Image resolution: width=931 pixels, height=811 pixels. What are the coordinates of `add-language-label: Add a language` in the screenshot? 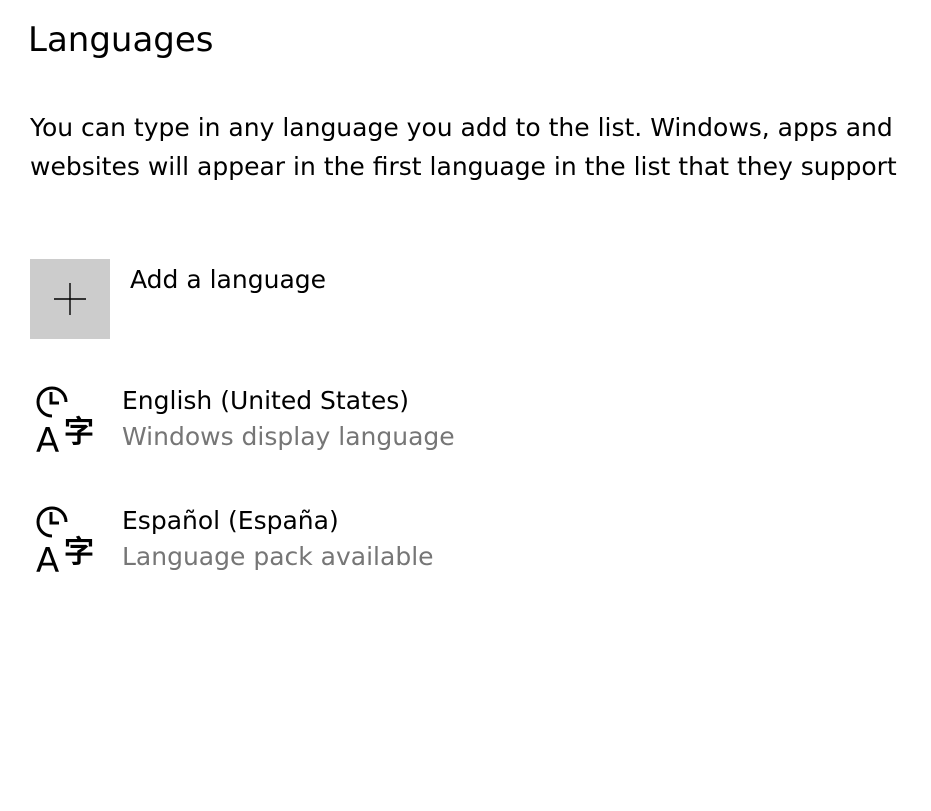 It's located at (228, 279).